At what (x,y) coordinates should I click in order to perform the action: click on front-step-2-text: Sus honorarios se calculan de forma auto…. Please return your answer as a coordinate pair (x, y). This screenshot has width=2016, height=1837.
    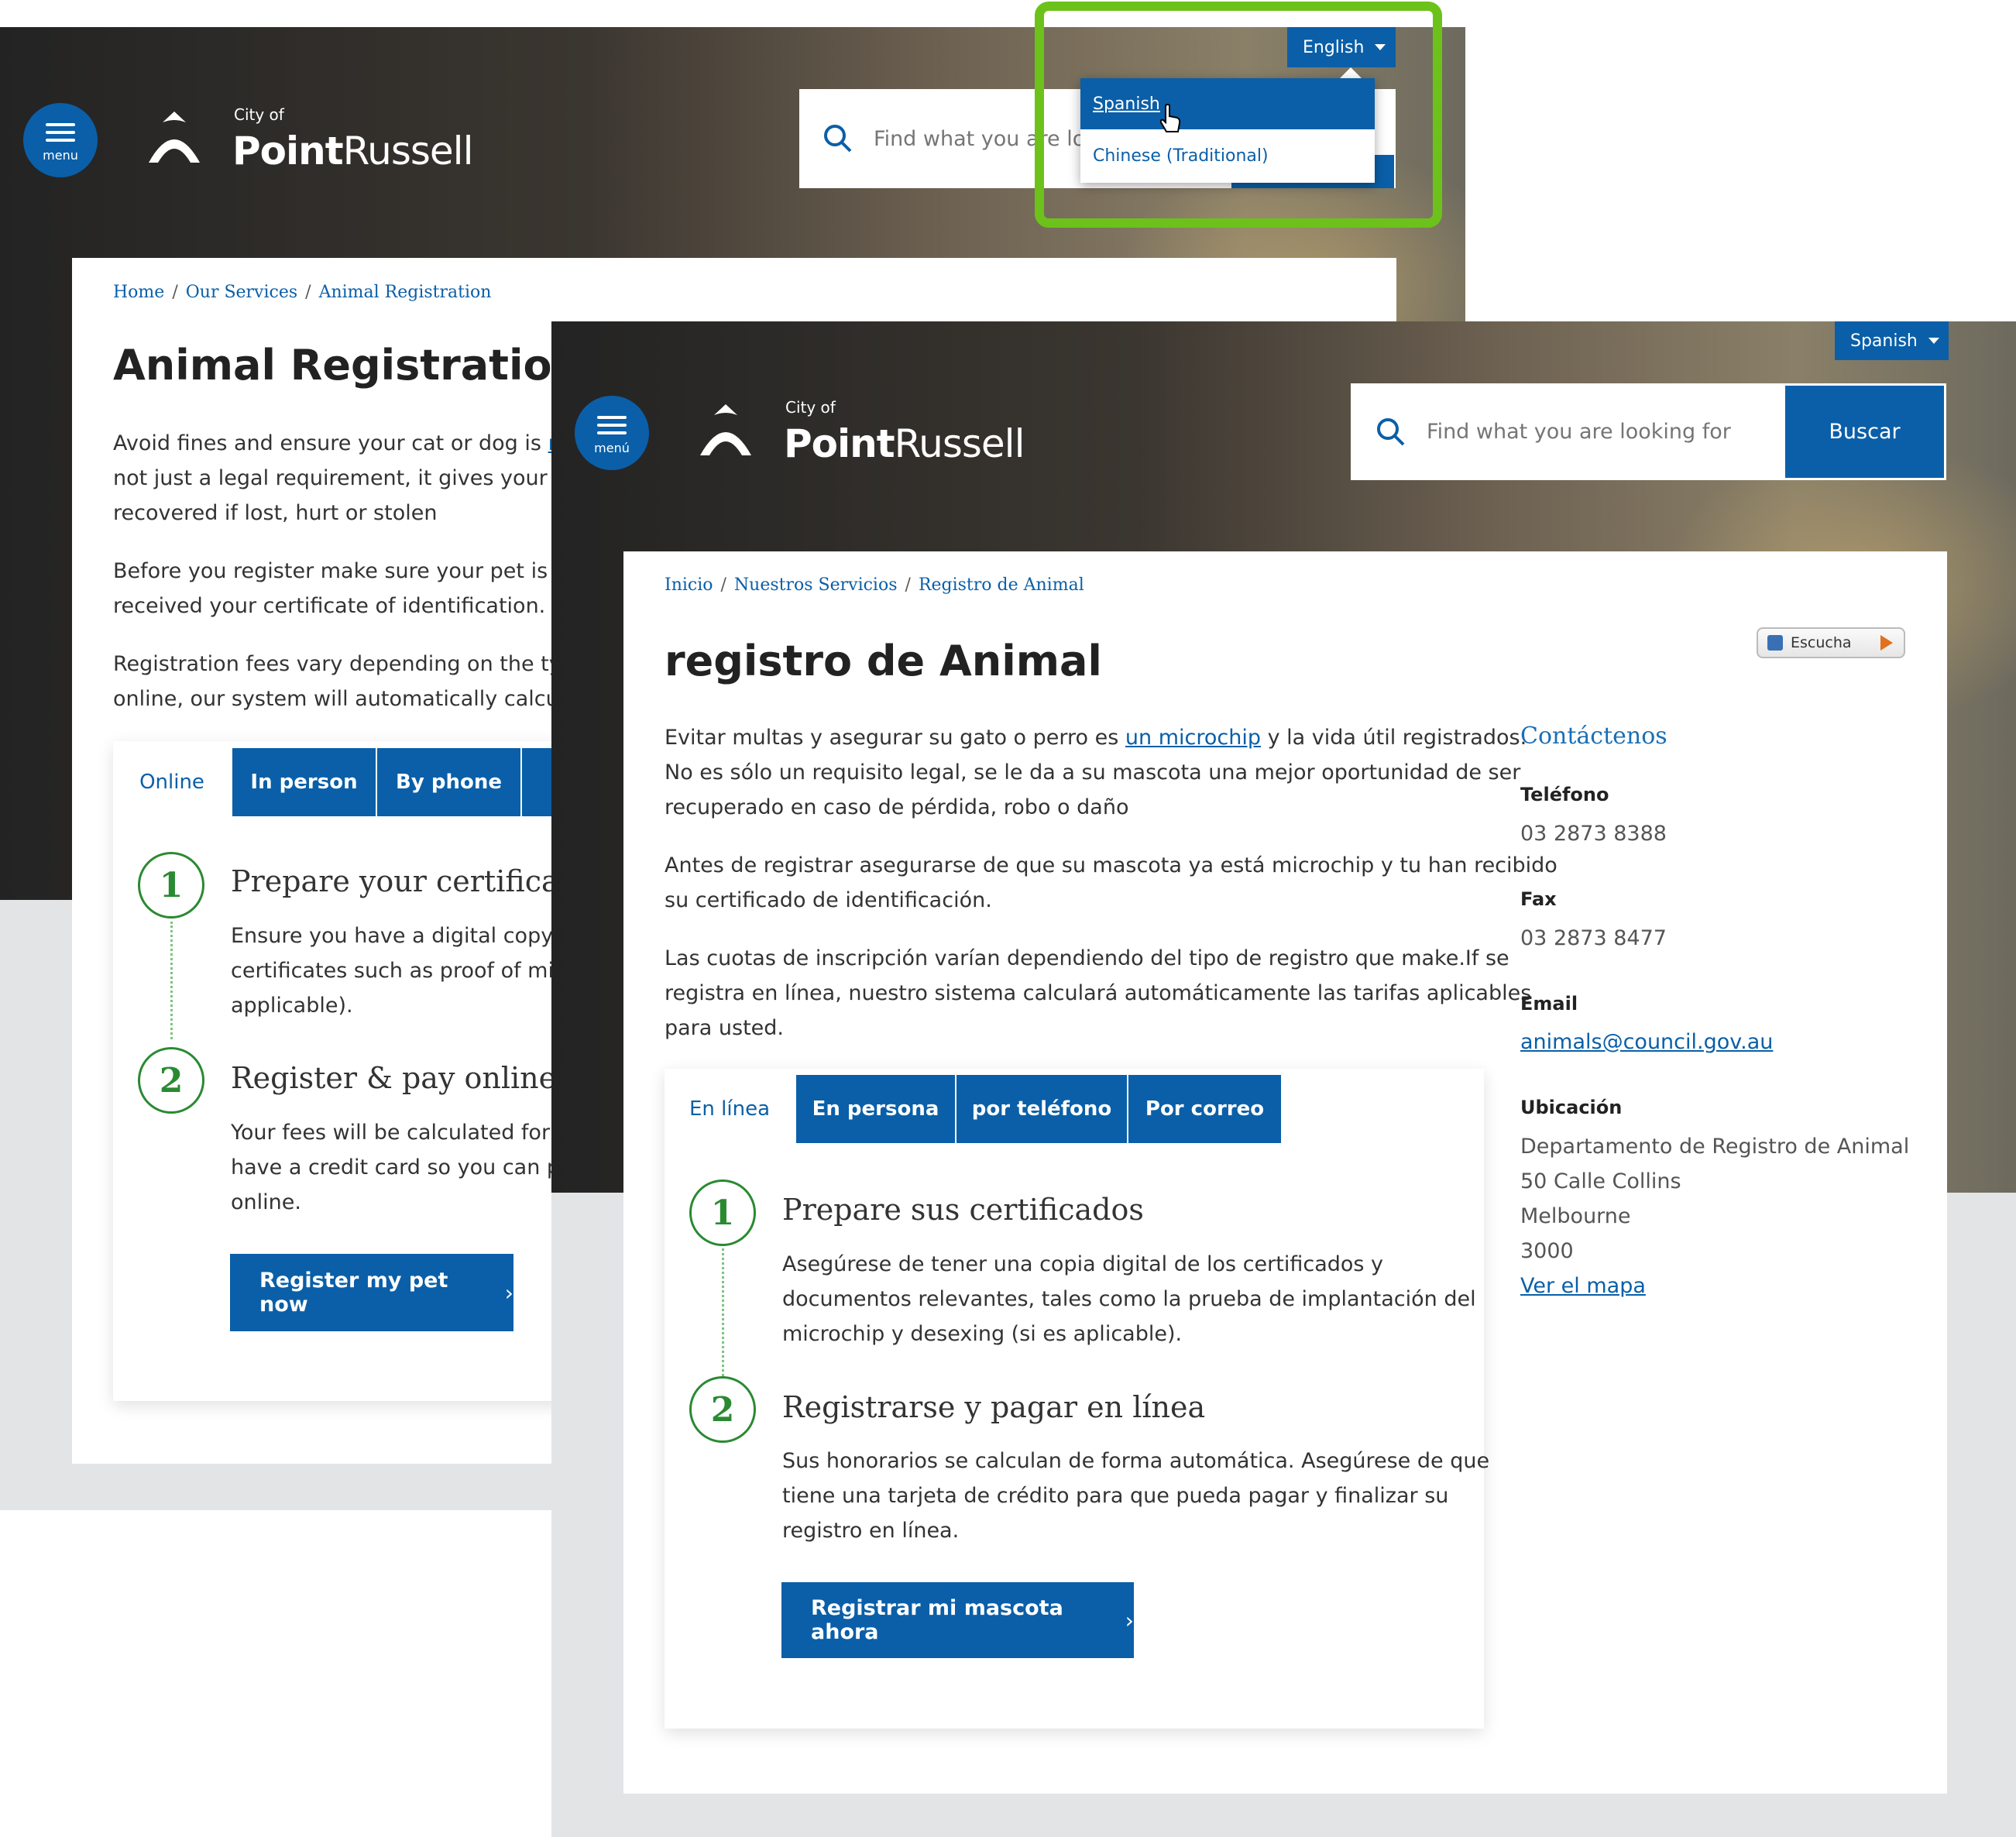
    Looking at the image, I should click on (1136, 1496).